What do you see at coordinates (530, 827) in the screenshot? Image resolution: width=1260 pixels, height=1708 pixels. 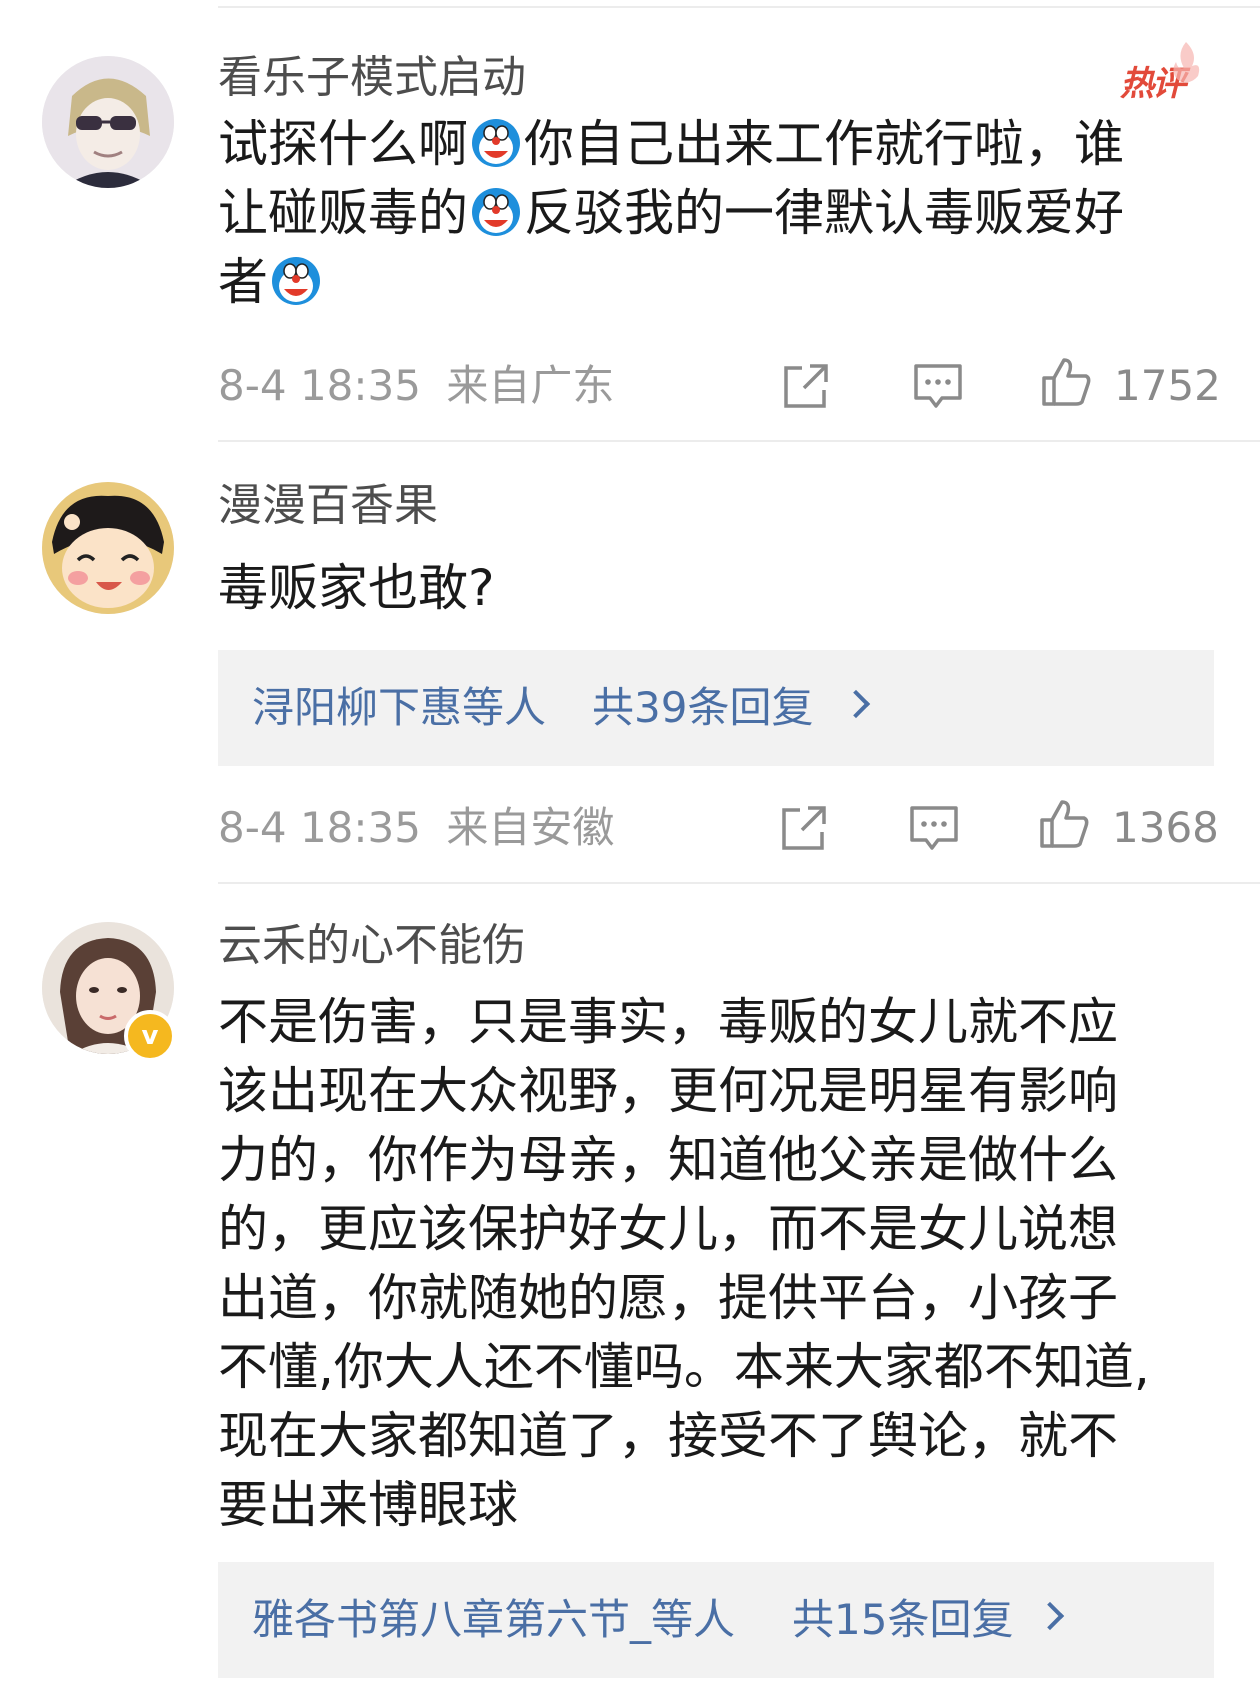 I see `location: 来自安徽` at bounding box center [530, 827].